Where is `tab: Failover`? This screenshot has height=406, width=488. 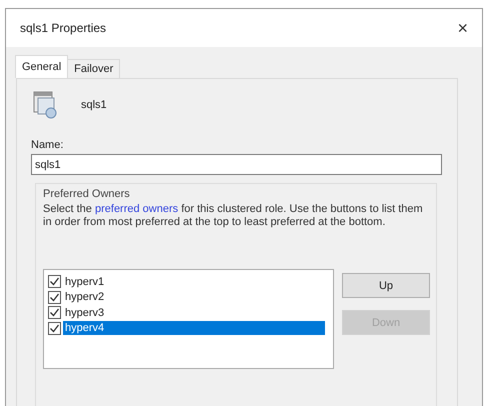
tab: Failover is located at coordinates (93, 68).